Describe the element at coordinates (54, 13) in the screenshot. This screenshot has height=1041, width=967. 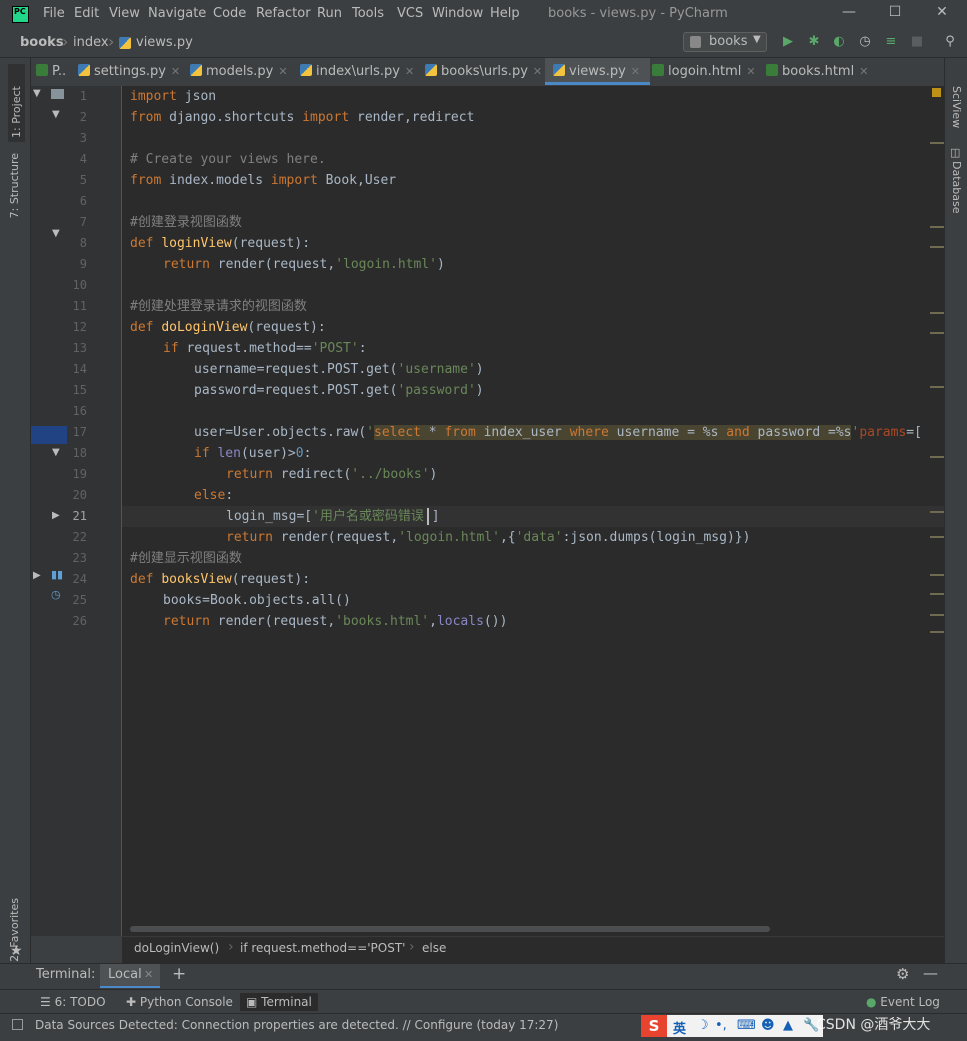
I see `menu-file: File` at that location.